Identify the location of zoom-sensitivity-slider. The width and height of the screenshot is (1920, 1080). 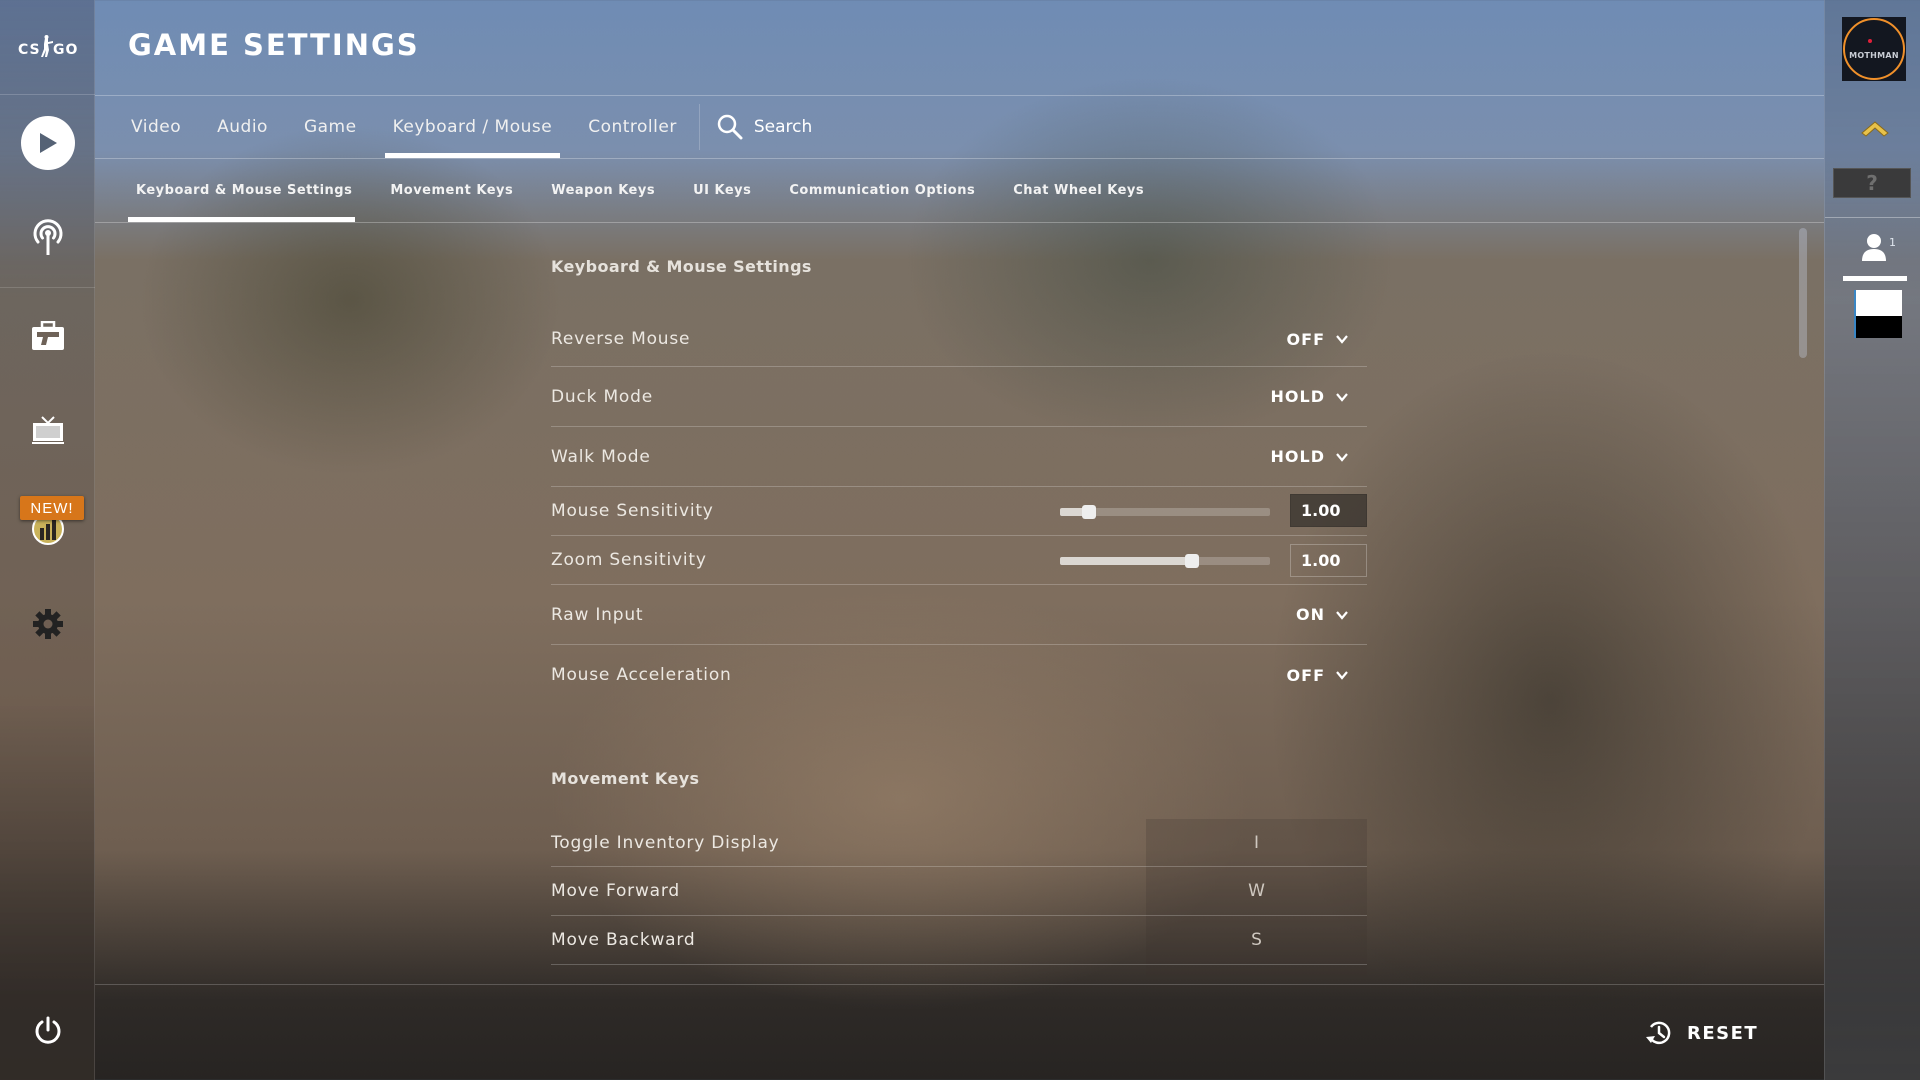
(1165, 561).